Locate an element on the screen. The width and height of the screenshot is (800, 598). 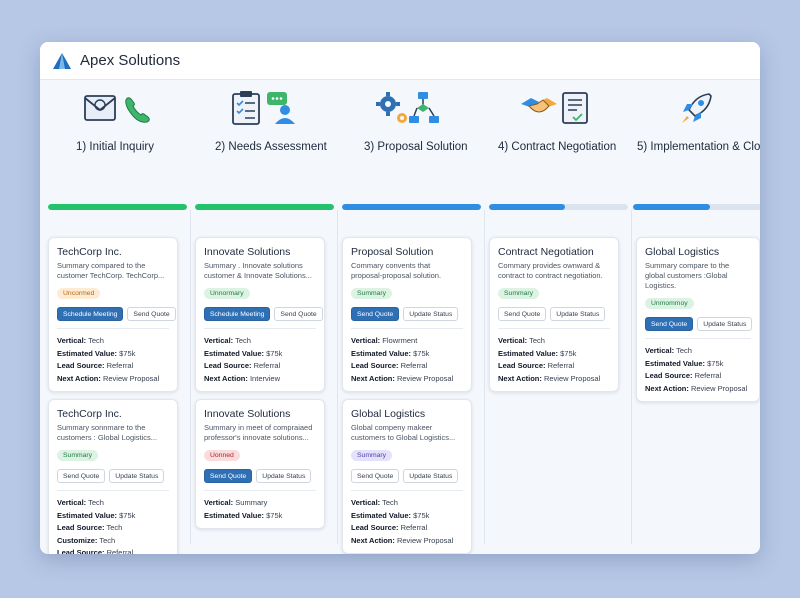
stage-title: 4) Contract Negotiation is located at coordinates (557, 147).